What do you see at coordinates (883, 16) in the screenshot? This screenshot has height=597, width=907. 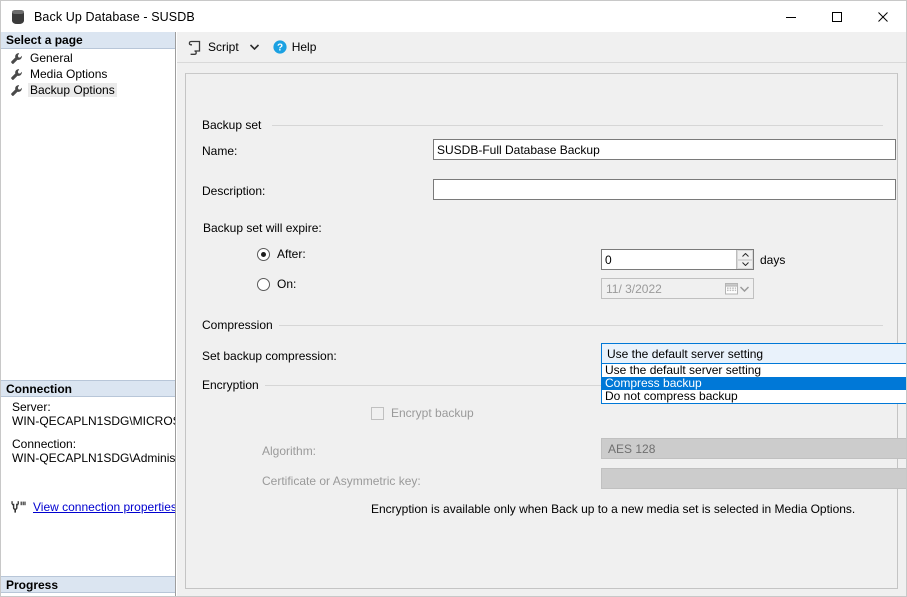 I see `close-button` at bounding box center [883, 16].